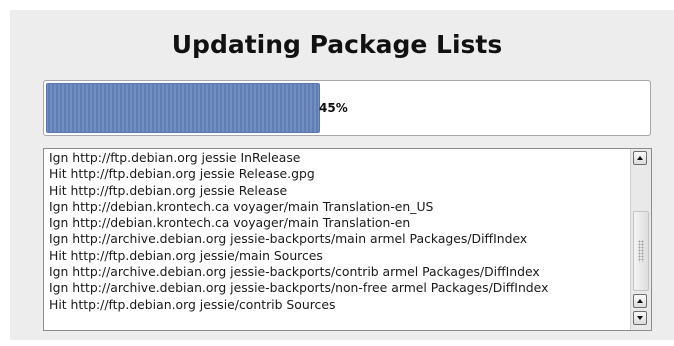 The width and height of the screenshot is (674, 346). What do you see at coordinates (333, 108) in the screenshot?
I see `progress-percentage: 45%` at bounding box center [333, 108].